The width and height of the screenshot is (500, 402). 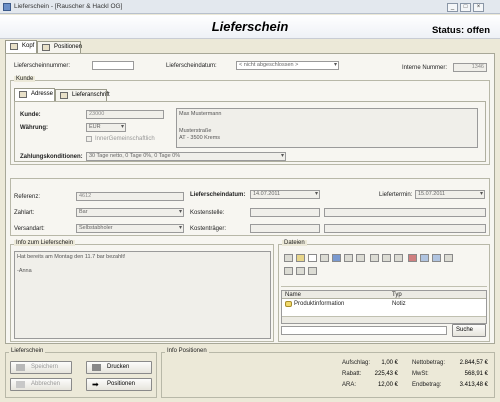 I want to click on tab-positionen-label: Positionen, so click(x=68, y=47).